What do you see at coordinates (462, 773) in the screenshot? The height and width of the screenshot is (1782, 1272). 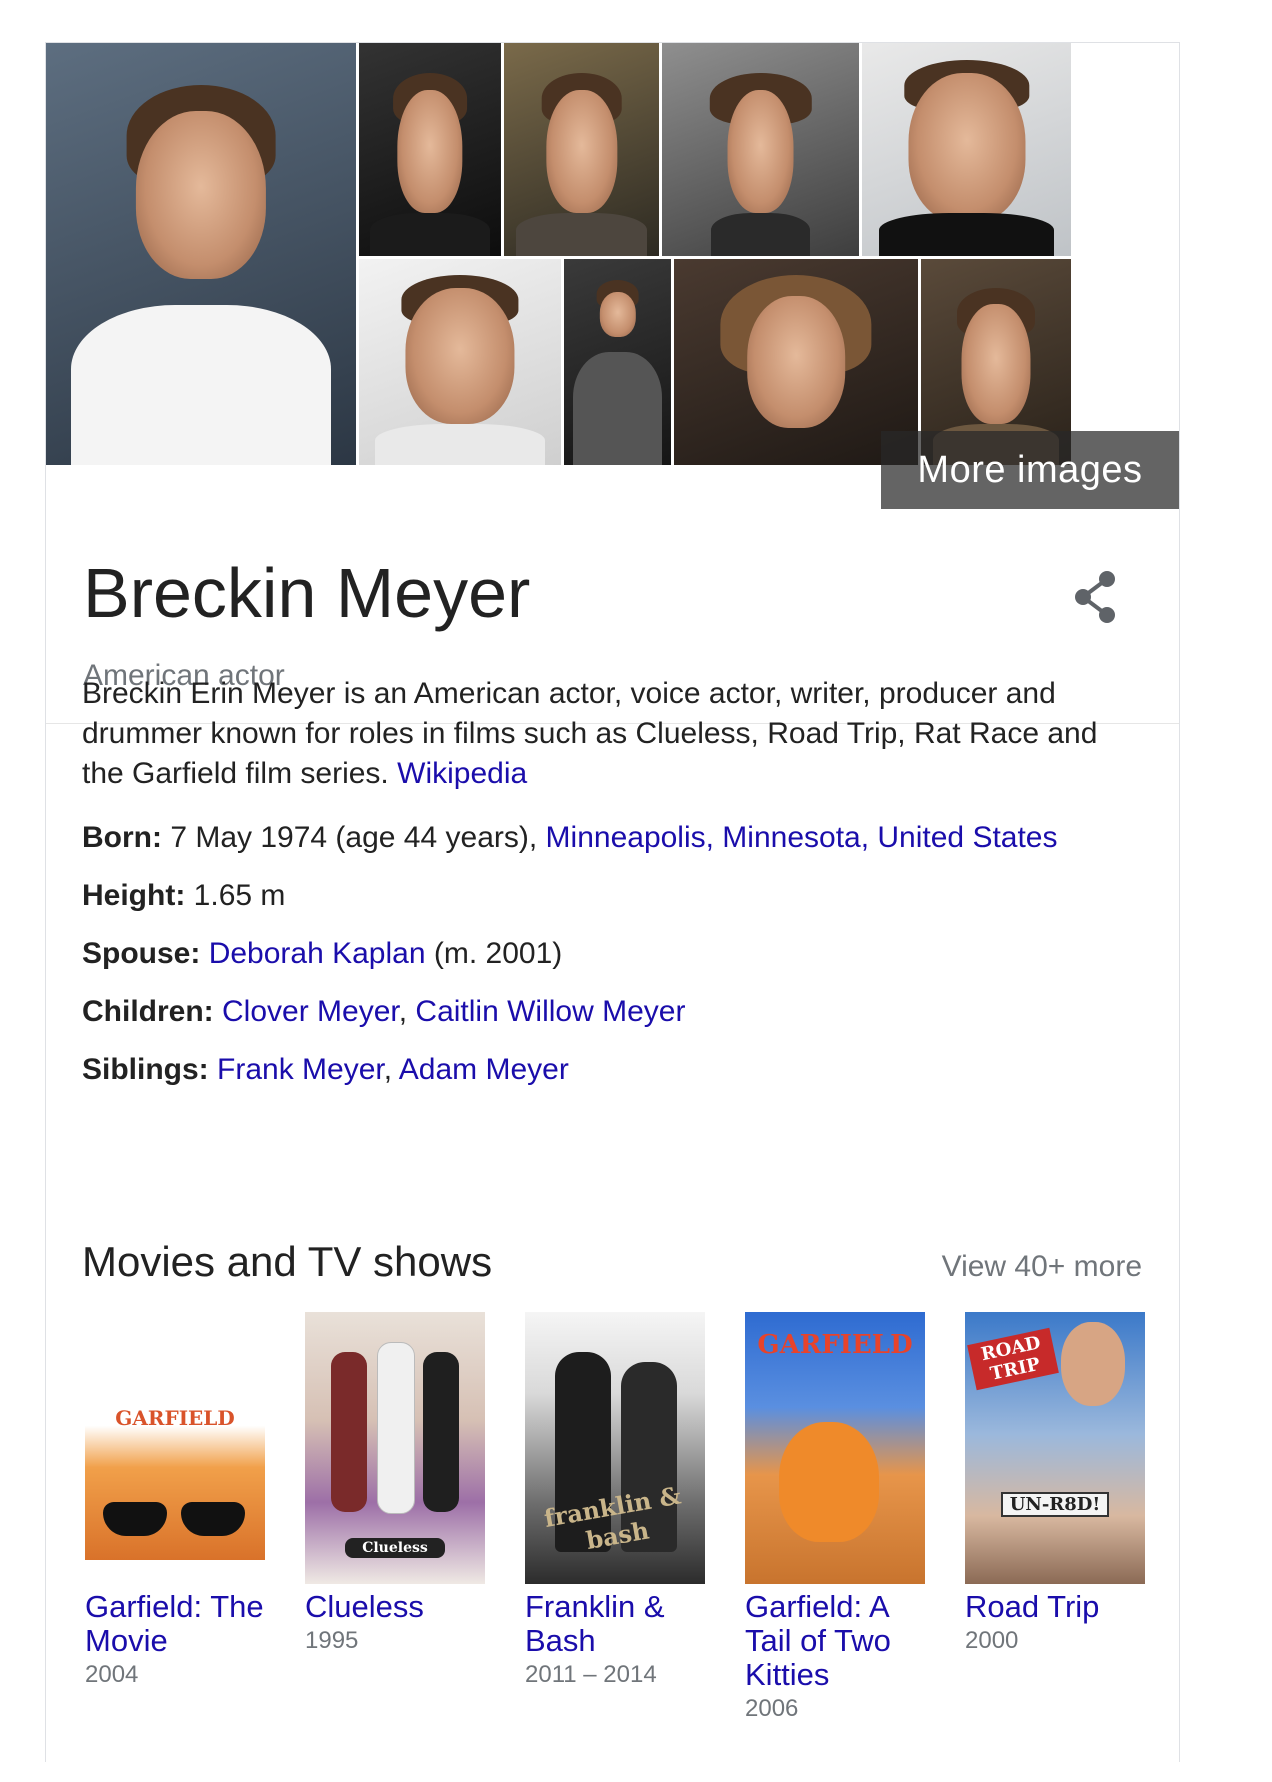 I see `wikipedia-link: Wikipedia` at bounding box center [462, 773].